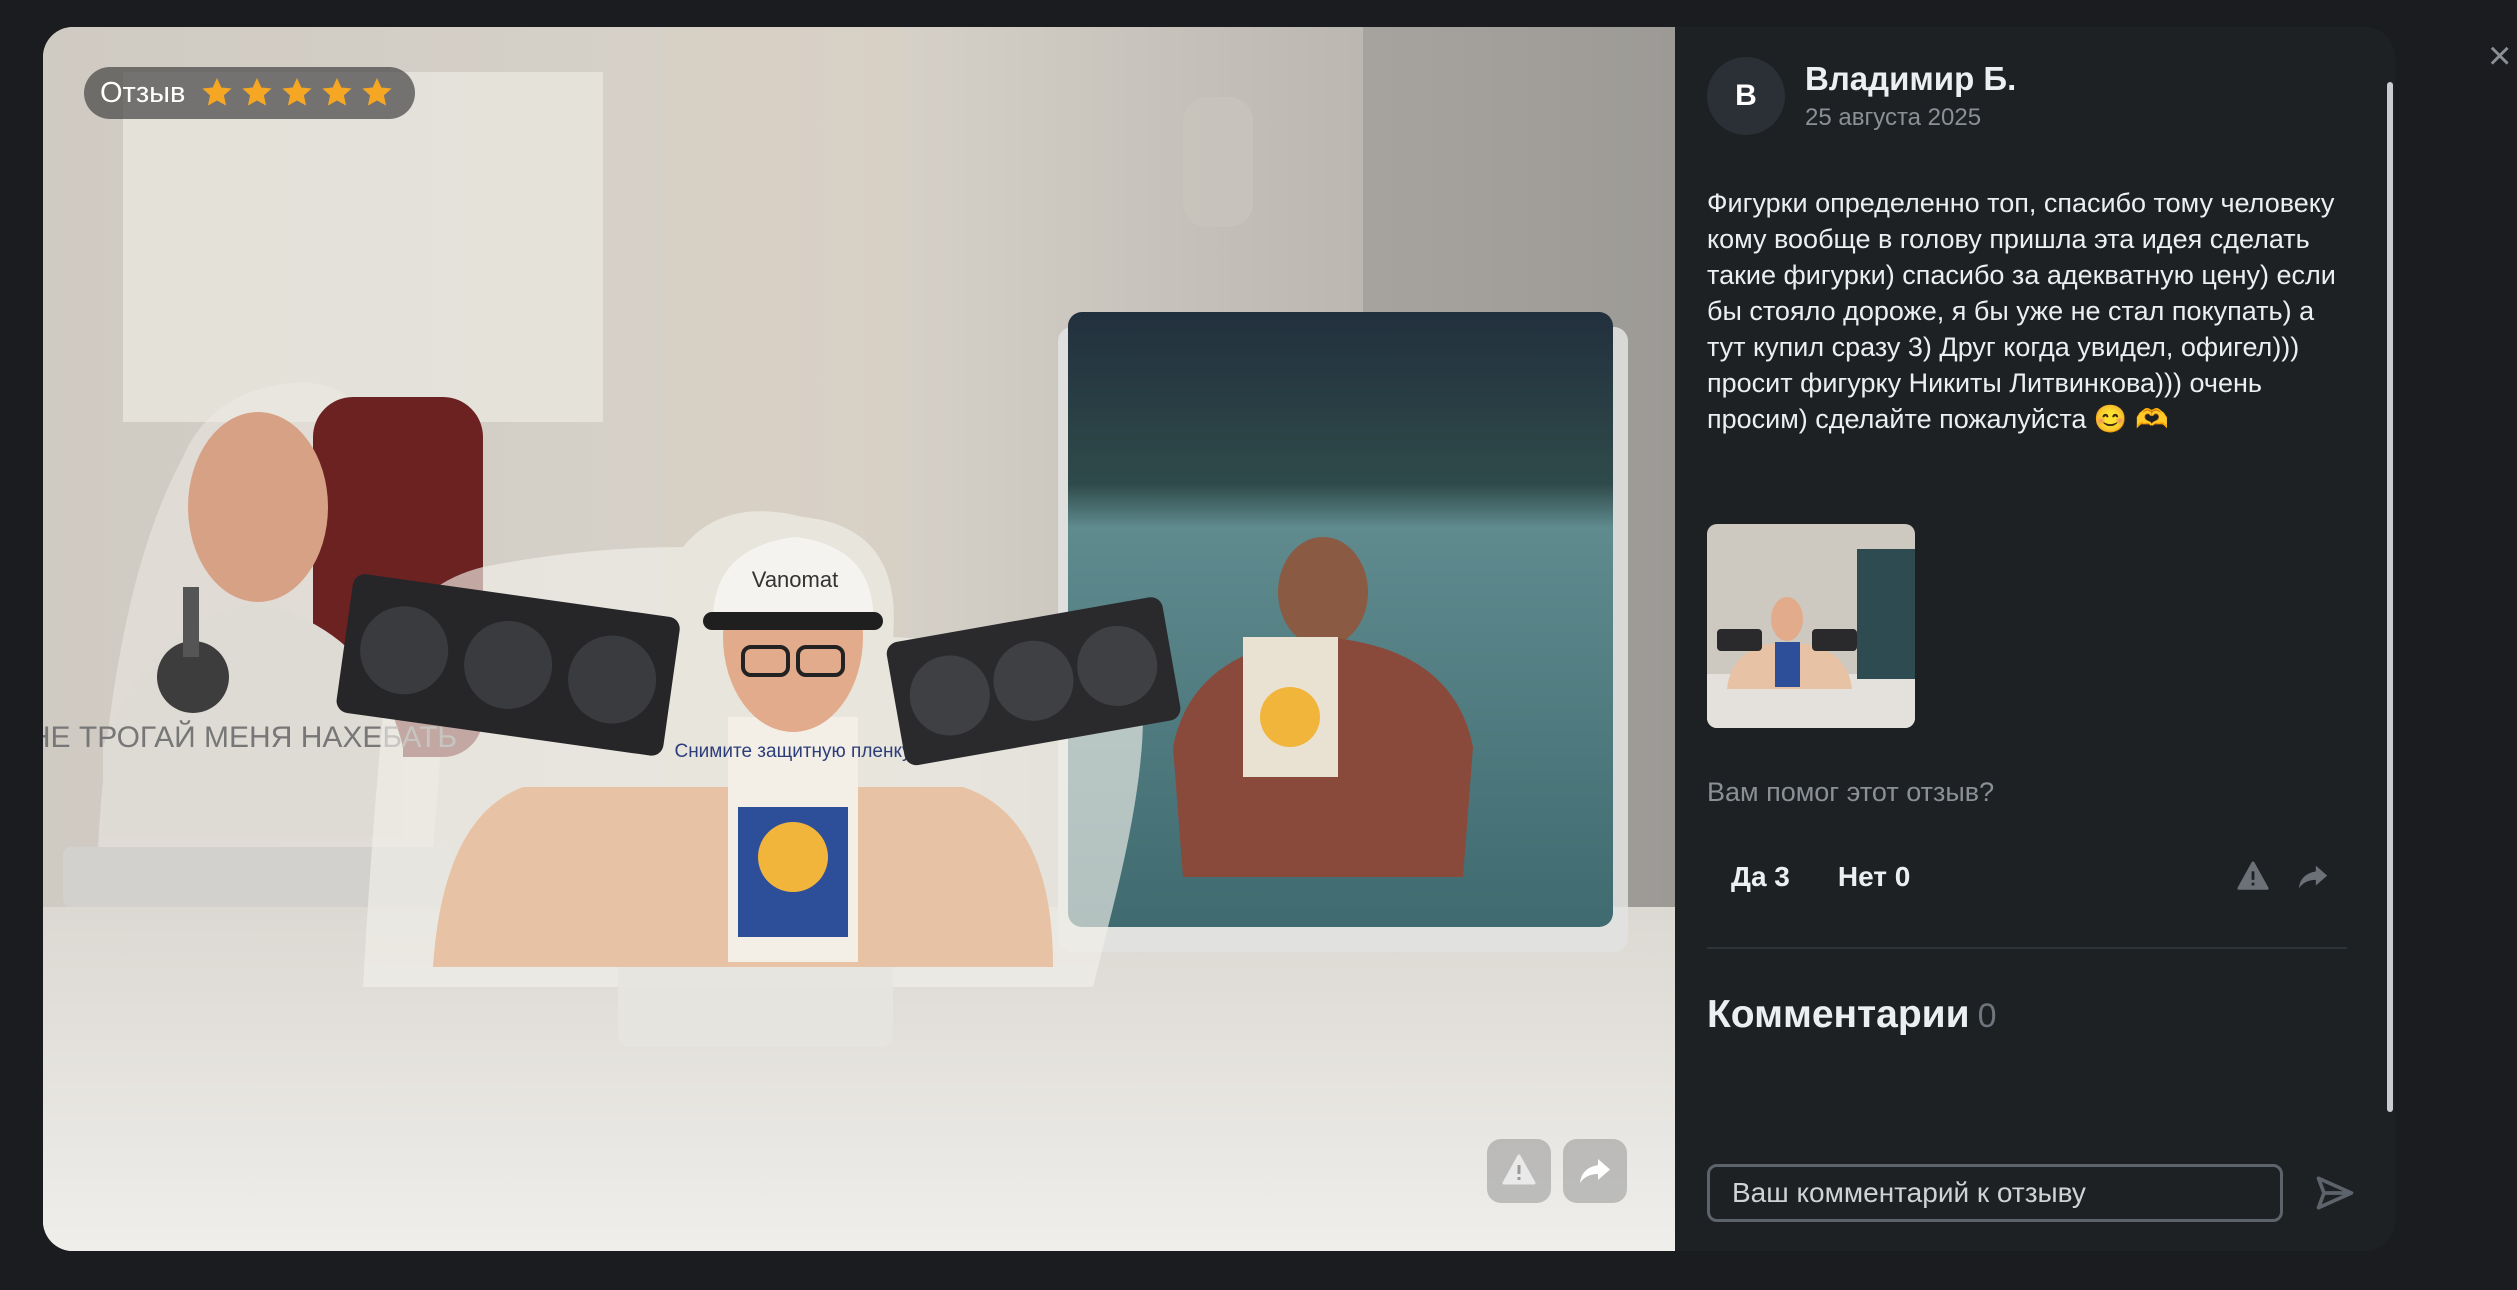  I want to click on rating-badge: Отзыв, so click(250, 93).